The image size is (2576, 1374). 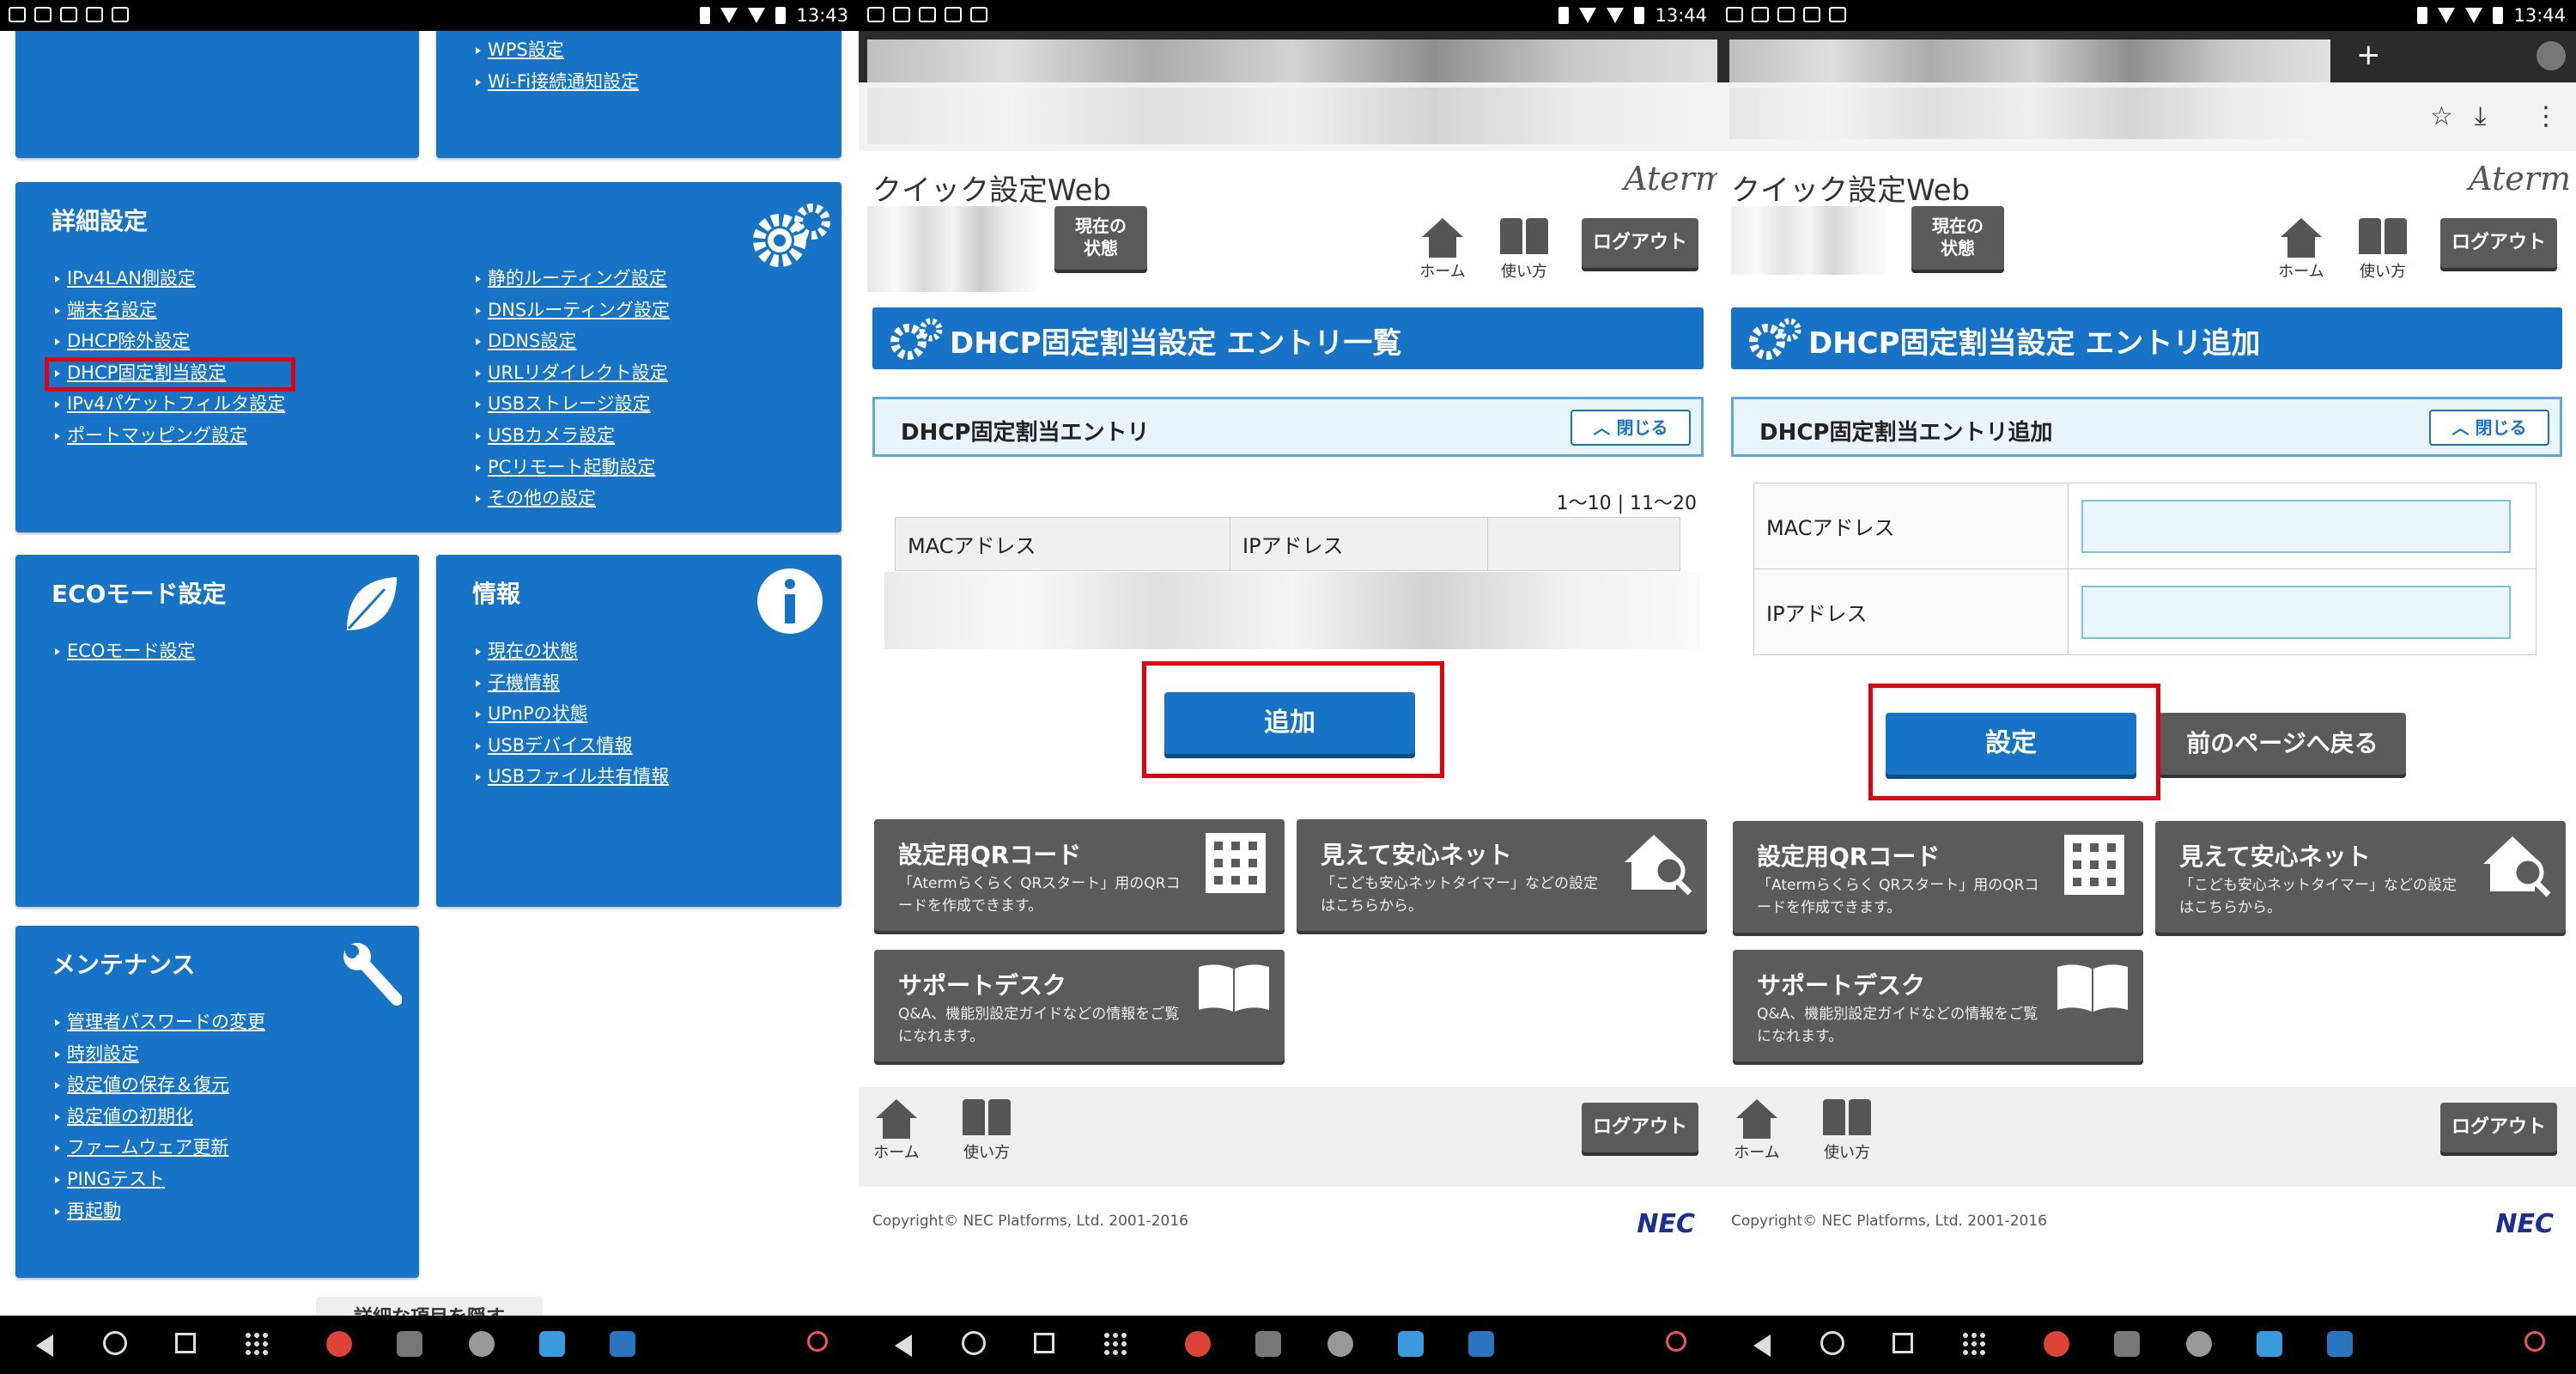 What do you see at coordinates (167, 436) in the screenshot?
I see `link-port-mapping: ポートマッピング設定` at bounding box center [167, 436].